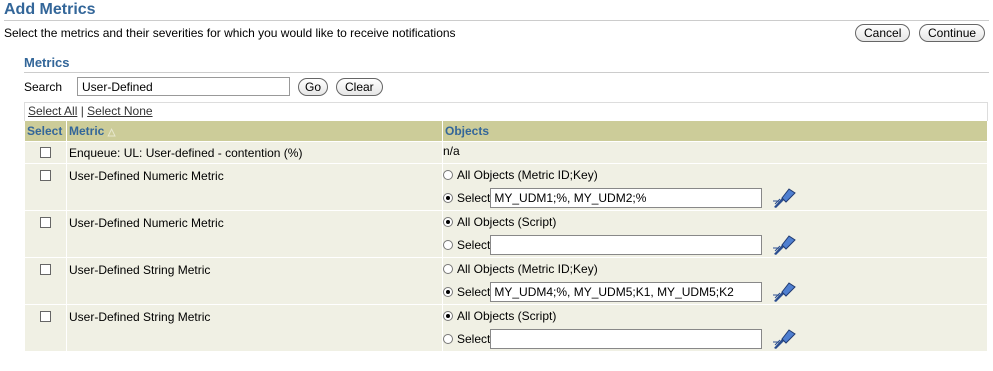 This screenshot has width=993, height=371. Describe the element at coordinates (715, 152) in the screenshot. I see `objects-cell: n/a` at that location.